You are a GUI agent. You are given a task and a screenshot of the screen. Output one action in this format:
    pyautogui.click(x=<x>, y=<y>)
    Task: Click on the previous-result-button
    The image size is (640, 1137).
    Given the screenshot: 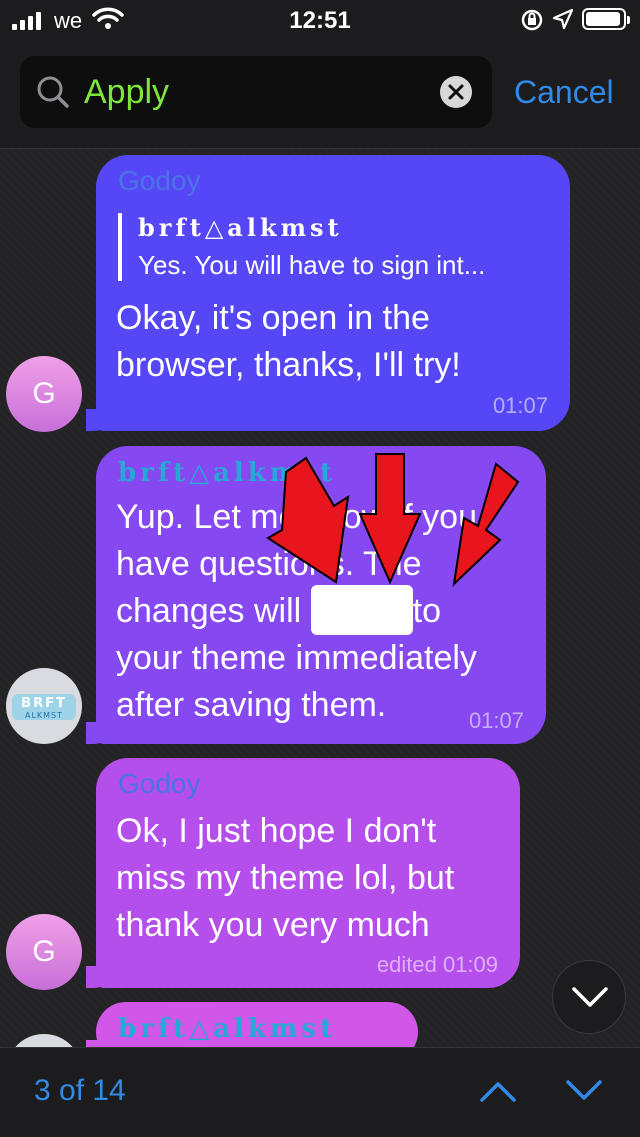 What is the action you would take?
    pyautogui.click(x=498, y=1093)
    